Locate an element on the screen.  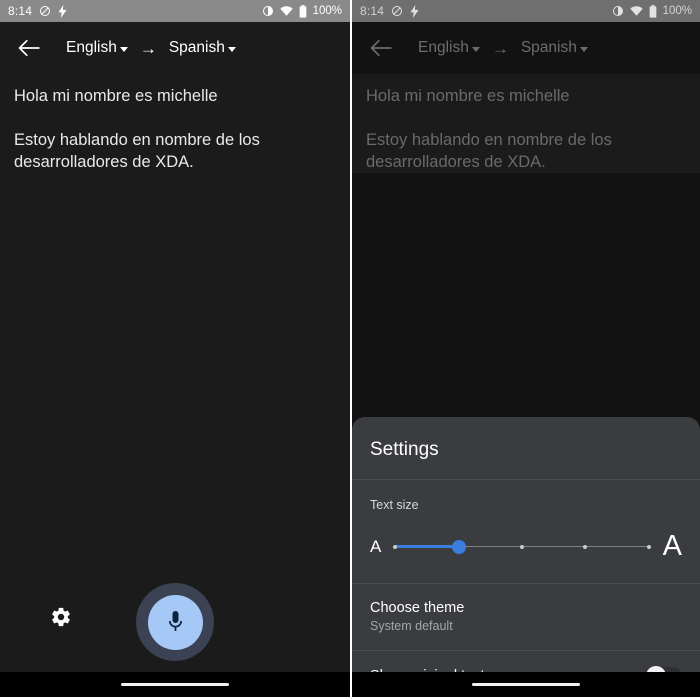
choose-theme-row: Choose theme System default is located at coordinates (526, 617).